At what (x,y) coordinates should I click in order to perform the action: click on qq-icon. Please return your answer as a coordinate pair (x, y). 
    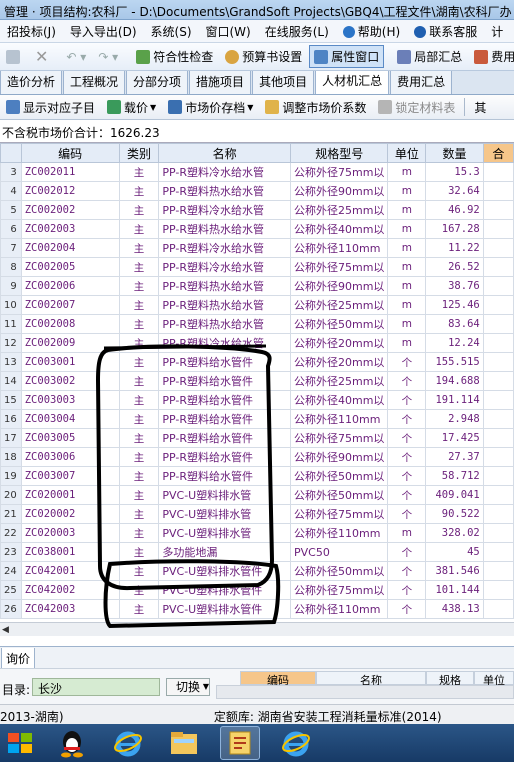
    Looking at the image, I should click on (72, 743).